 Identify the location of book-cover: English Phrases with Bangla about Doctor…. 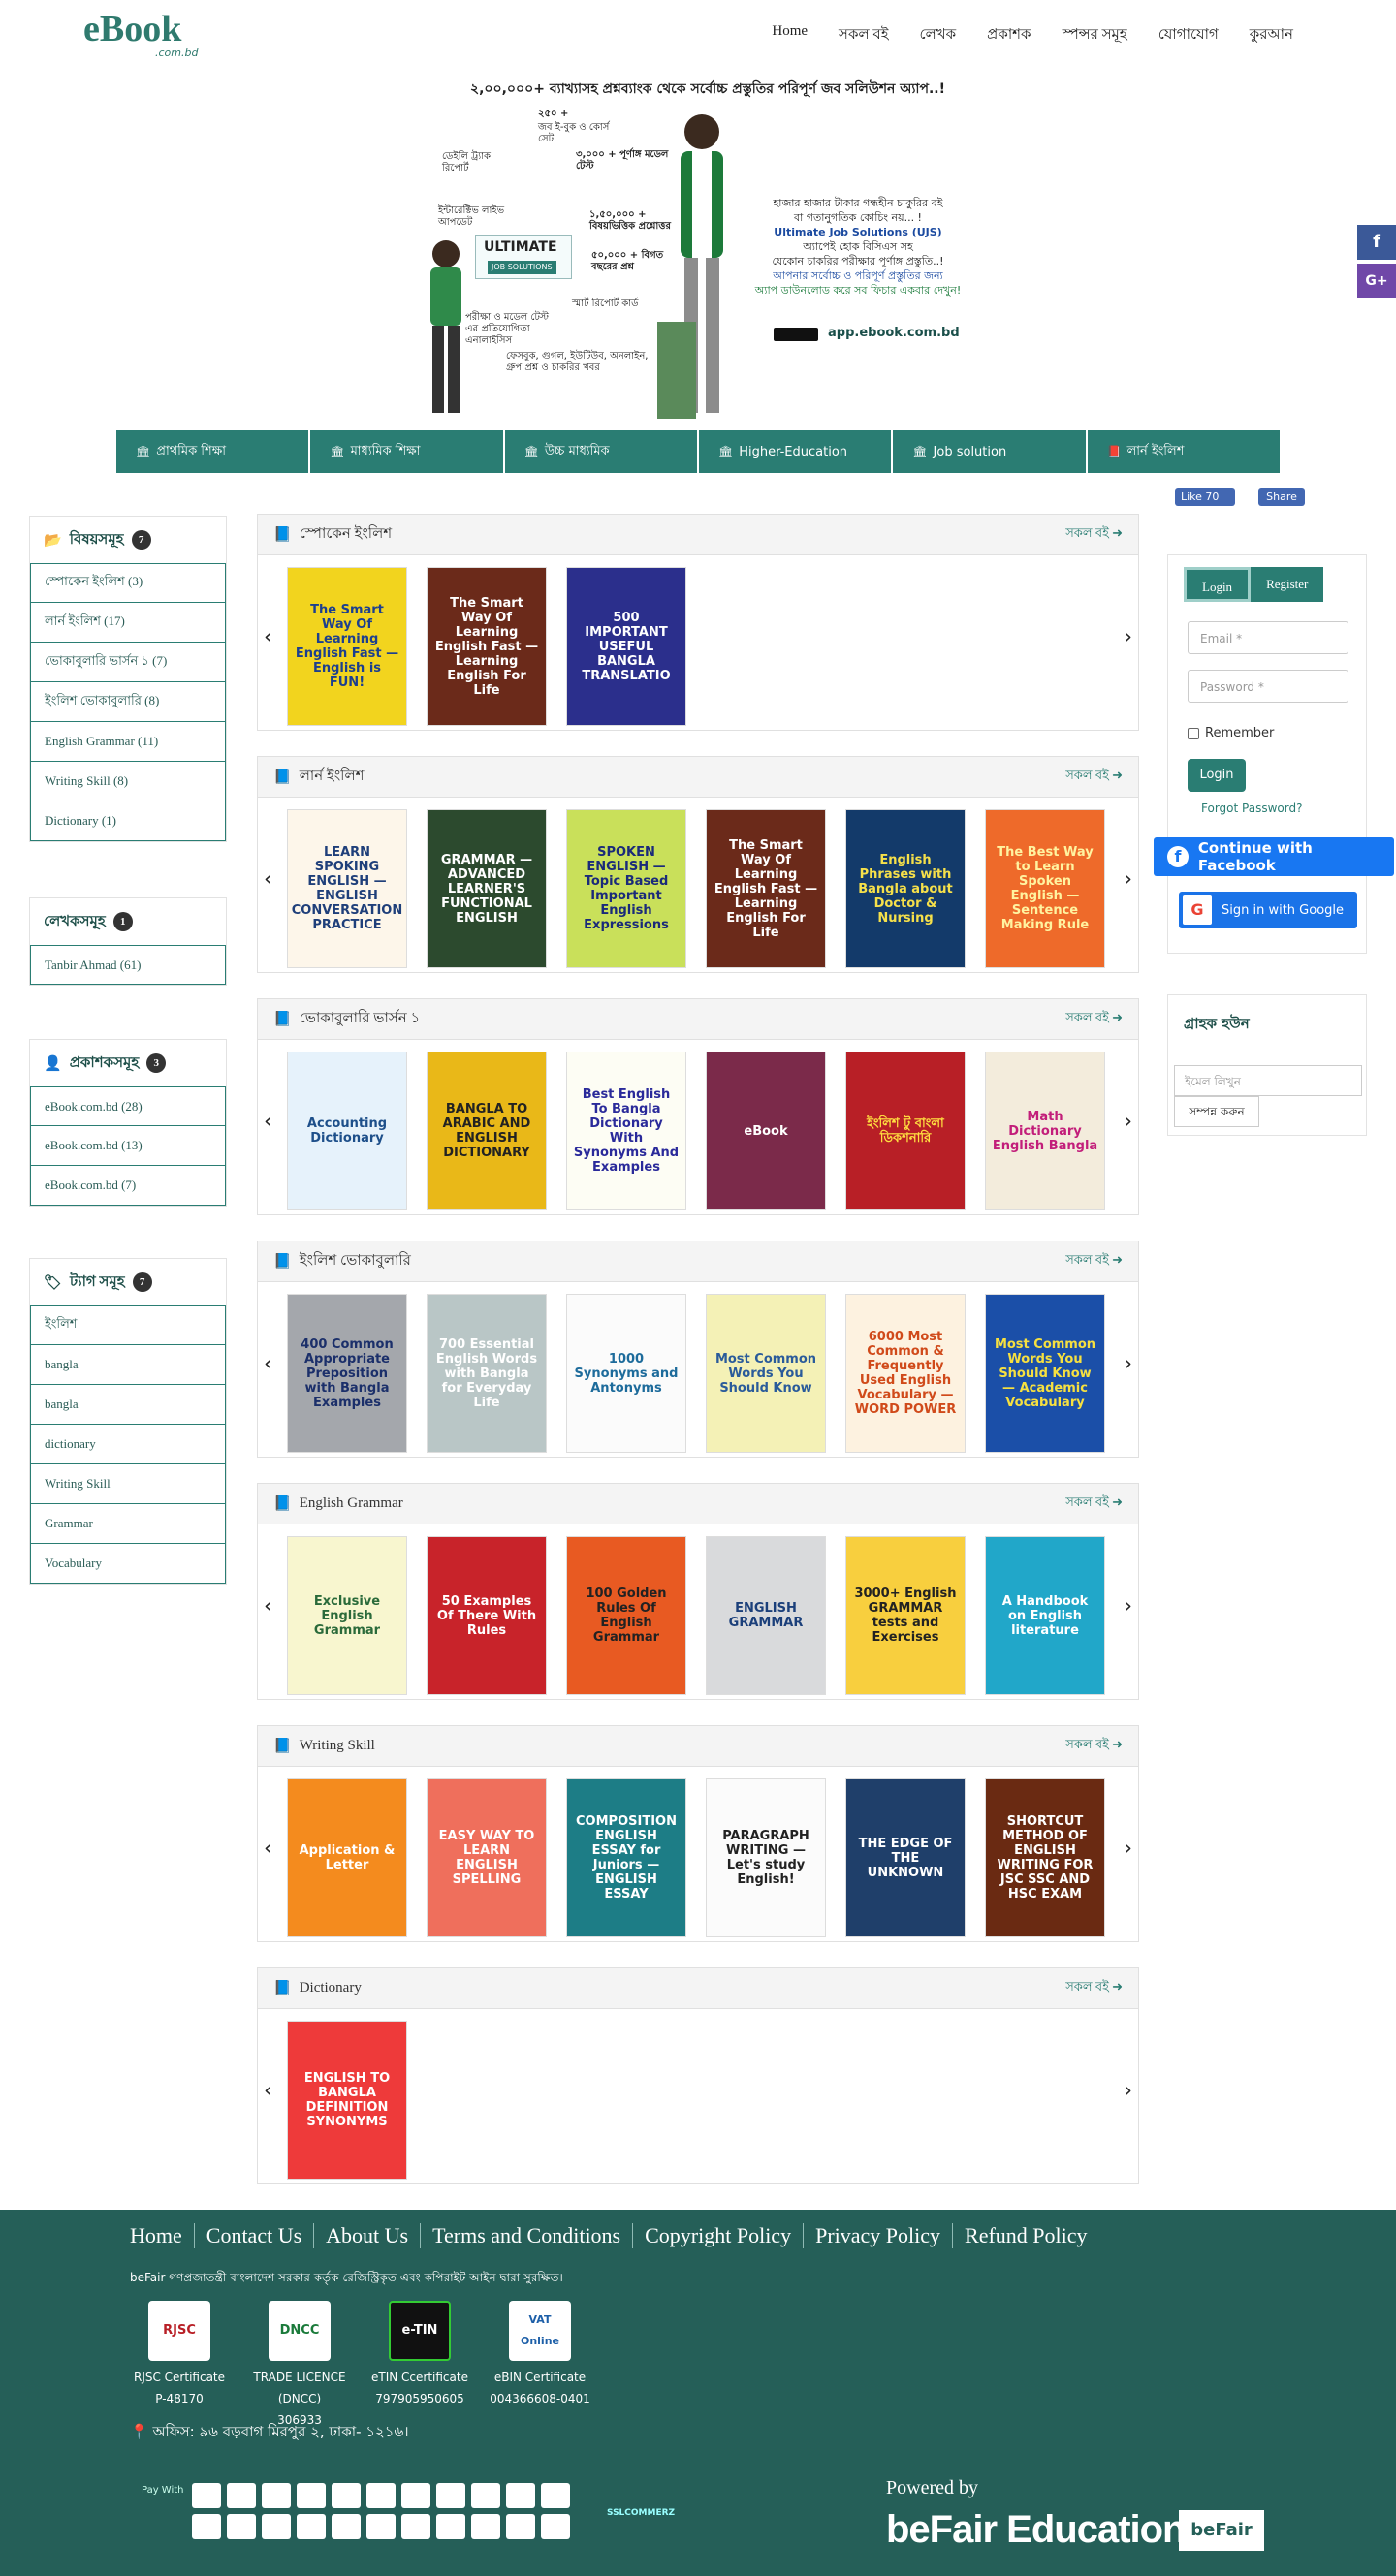
(905, 888).